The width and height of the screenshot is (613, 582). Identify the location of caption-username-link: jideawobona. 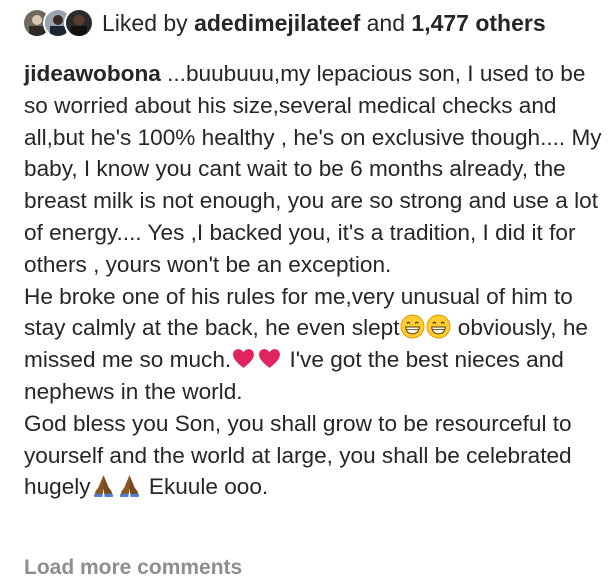
(92, 73).